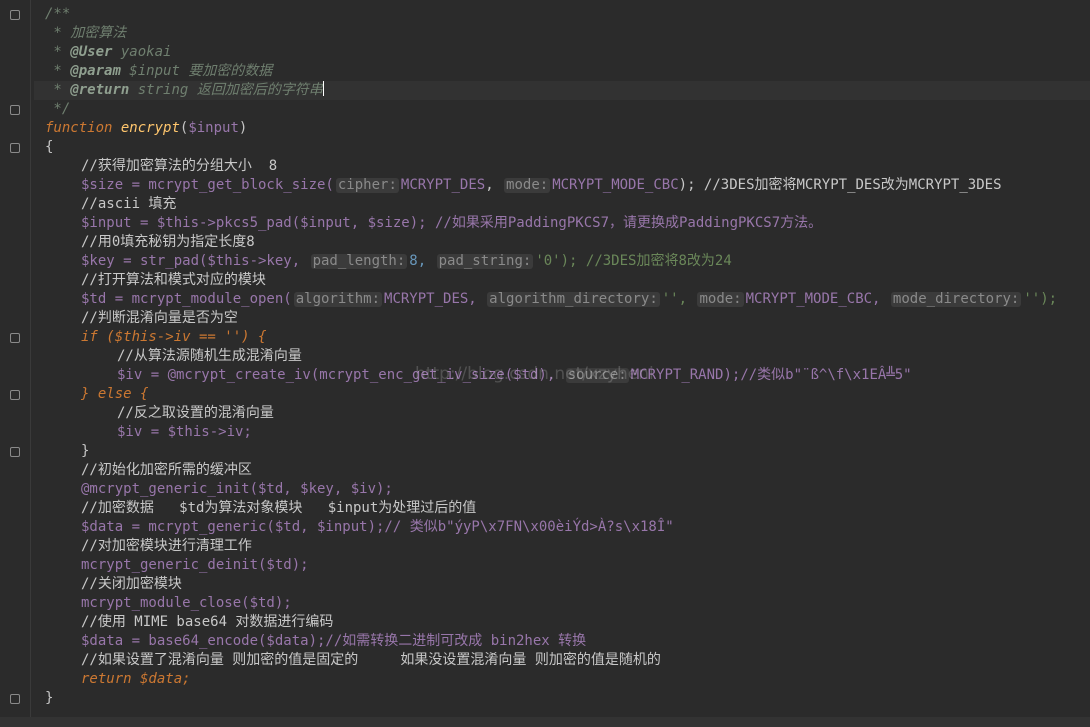 The height and width of the screenshot is (727, 1090). What do you see at coordinates (174, 337) in the screenshot?
I see `code-line: if ($this->iv == '') {` at bounding box center [174, 337].